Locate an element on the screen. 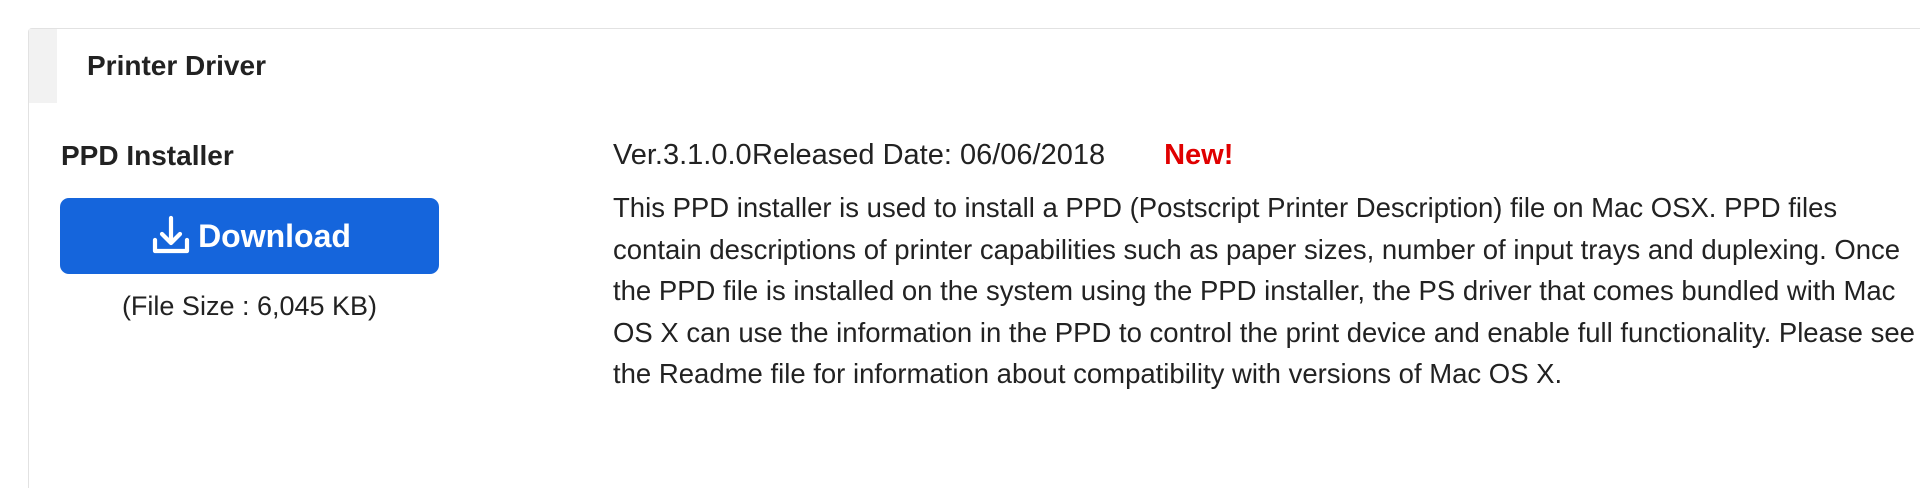 This screenshot has width=1920, height=488. product-name: PPD Installer is located at coordinates (147, 155).